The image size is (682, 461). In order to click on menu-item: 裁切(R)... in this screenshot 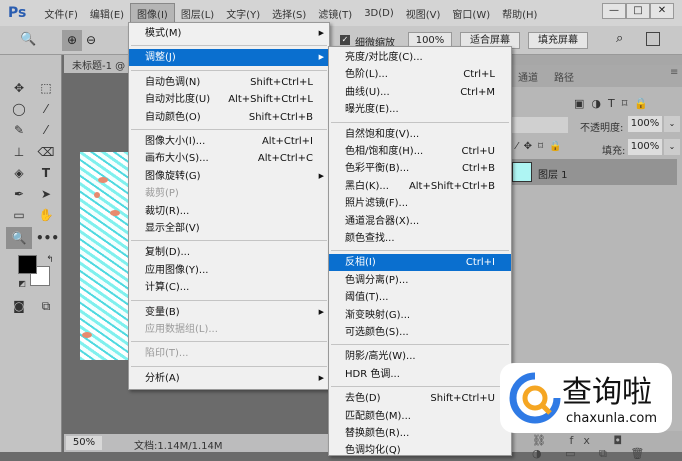, I will do `click(229, 211)`.